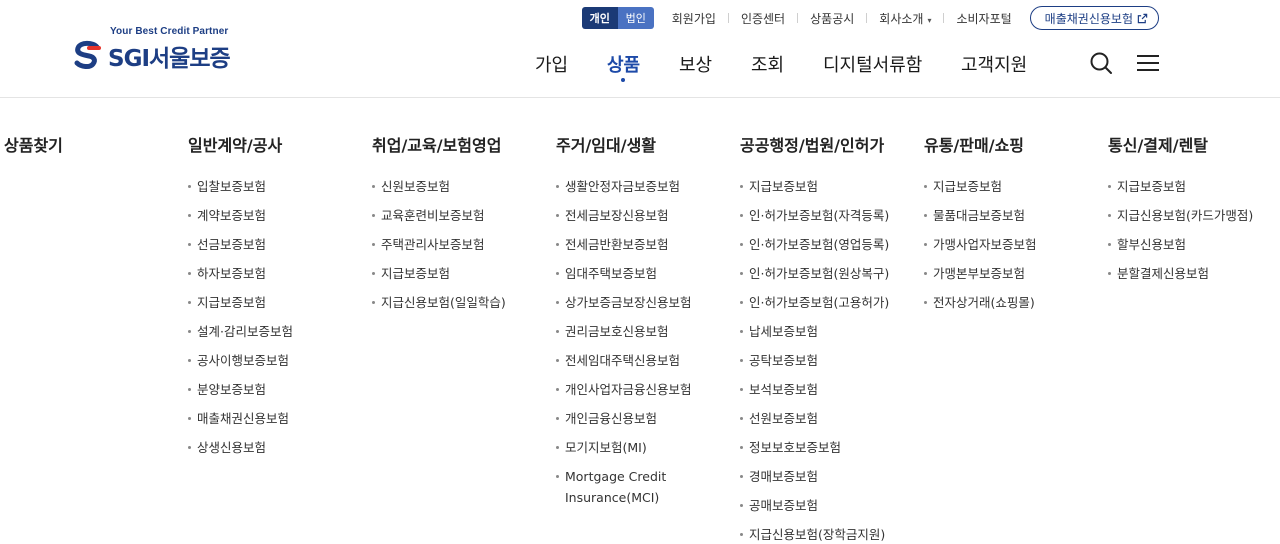  I want to click on menu-item: 가맹사업자보증보험, so click(980, 248).